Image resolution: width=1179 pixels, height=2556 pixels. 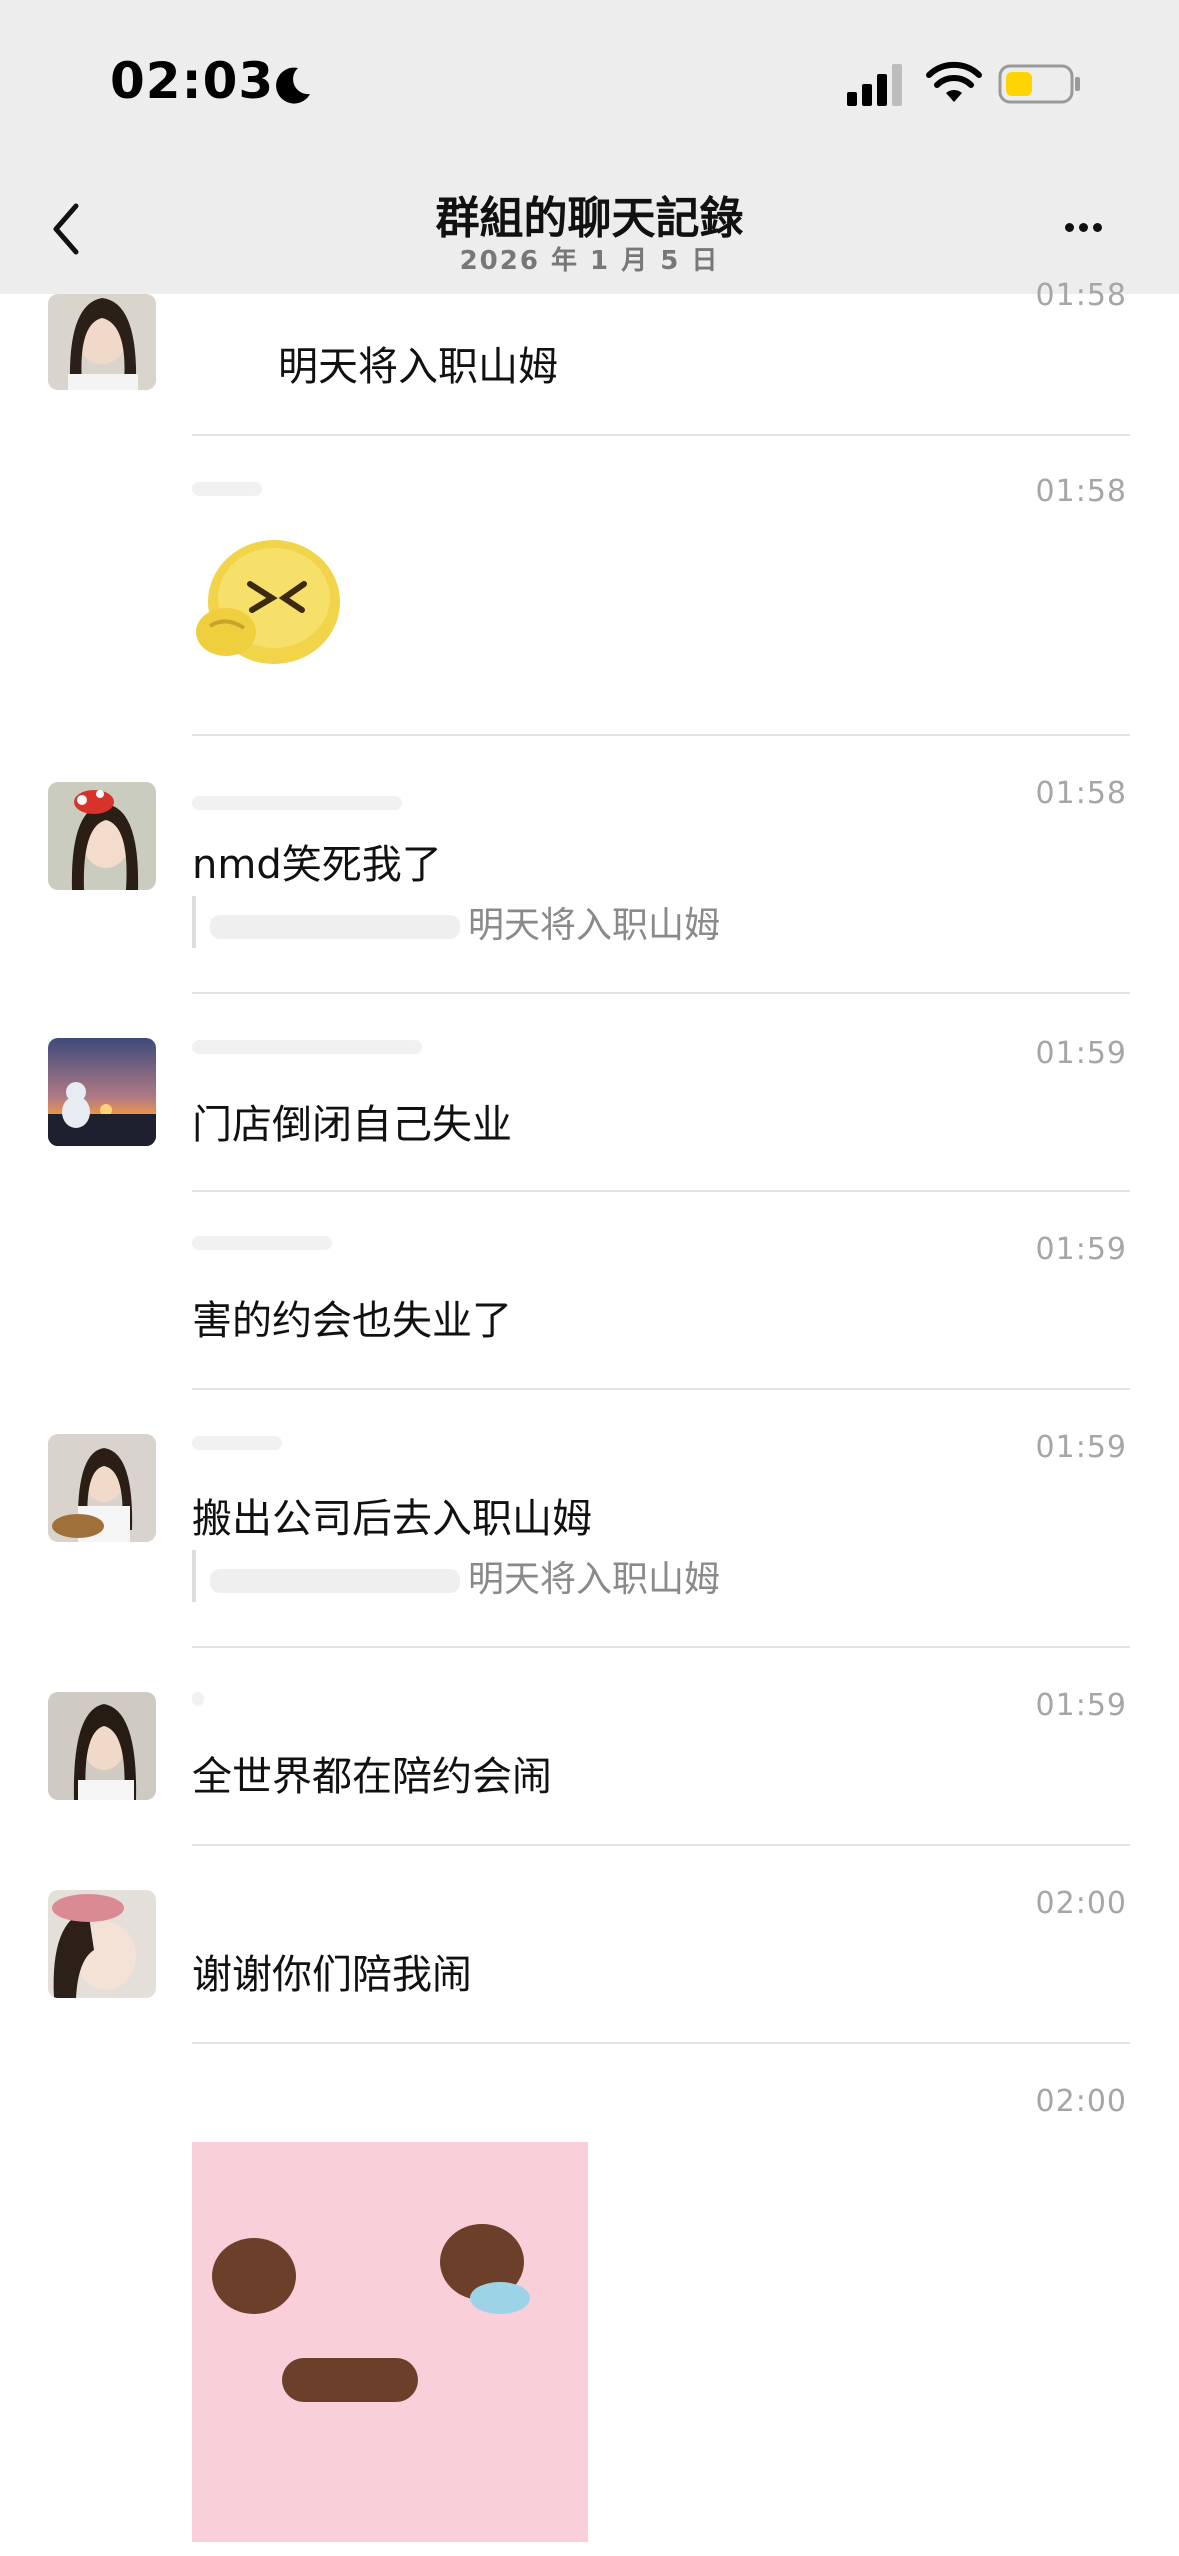 What do you see at coordinates (589, 218) in the screenshot?
I see `page-title: 群組的聊天記錄` at bounding box center [589, 218].